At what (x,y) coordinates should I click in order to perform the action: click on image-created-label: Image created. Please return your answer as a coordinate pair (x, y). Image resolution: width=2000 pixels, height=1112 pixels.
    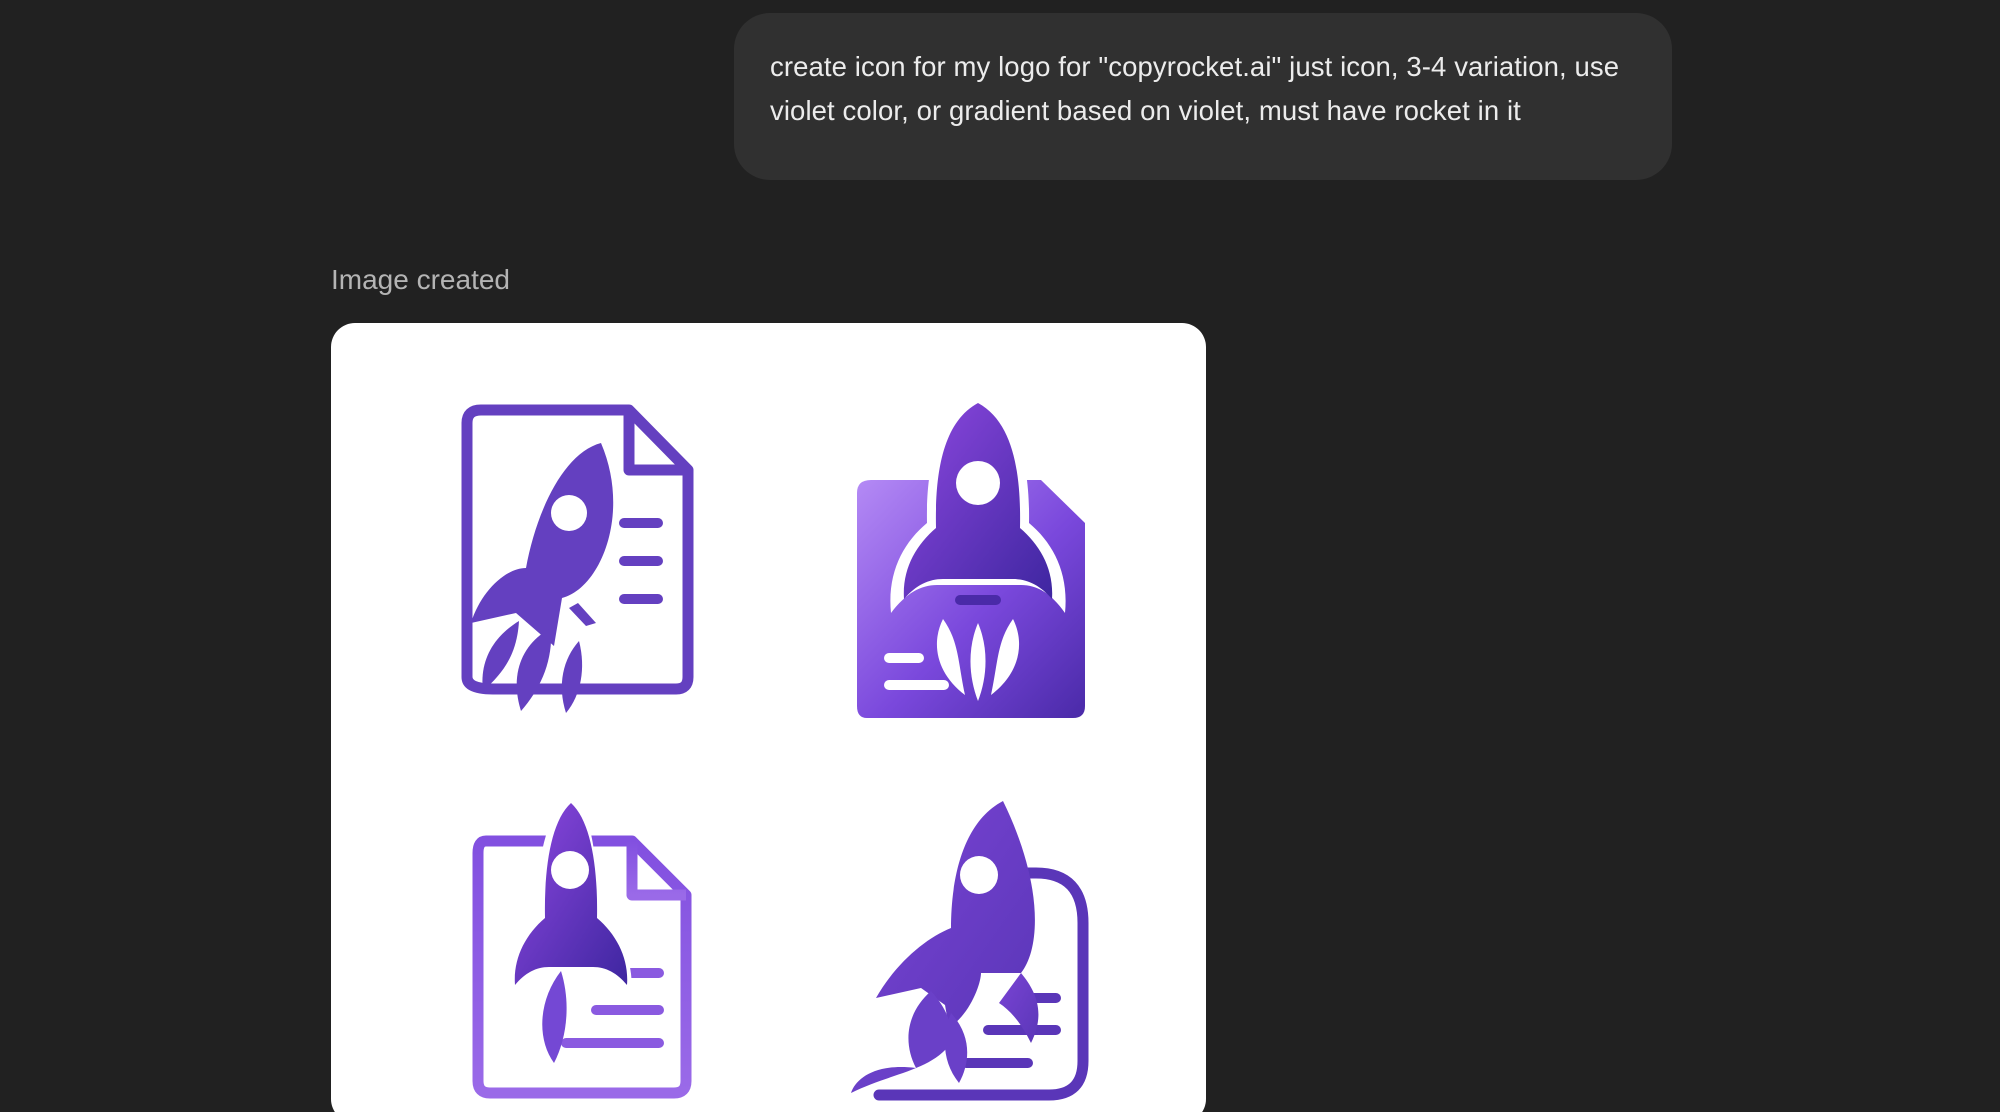
    Looking at the image, I should click on (420, 279).